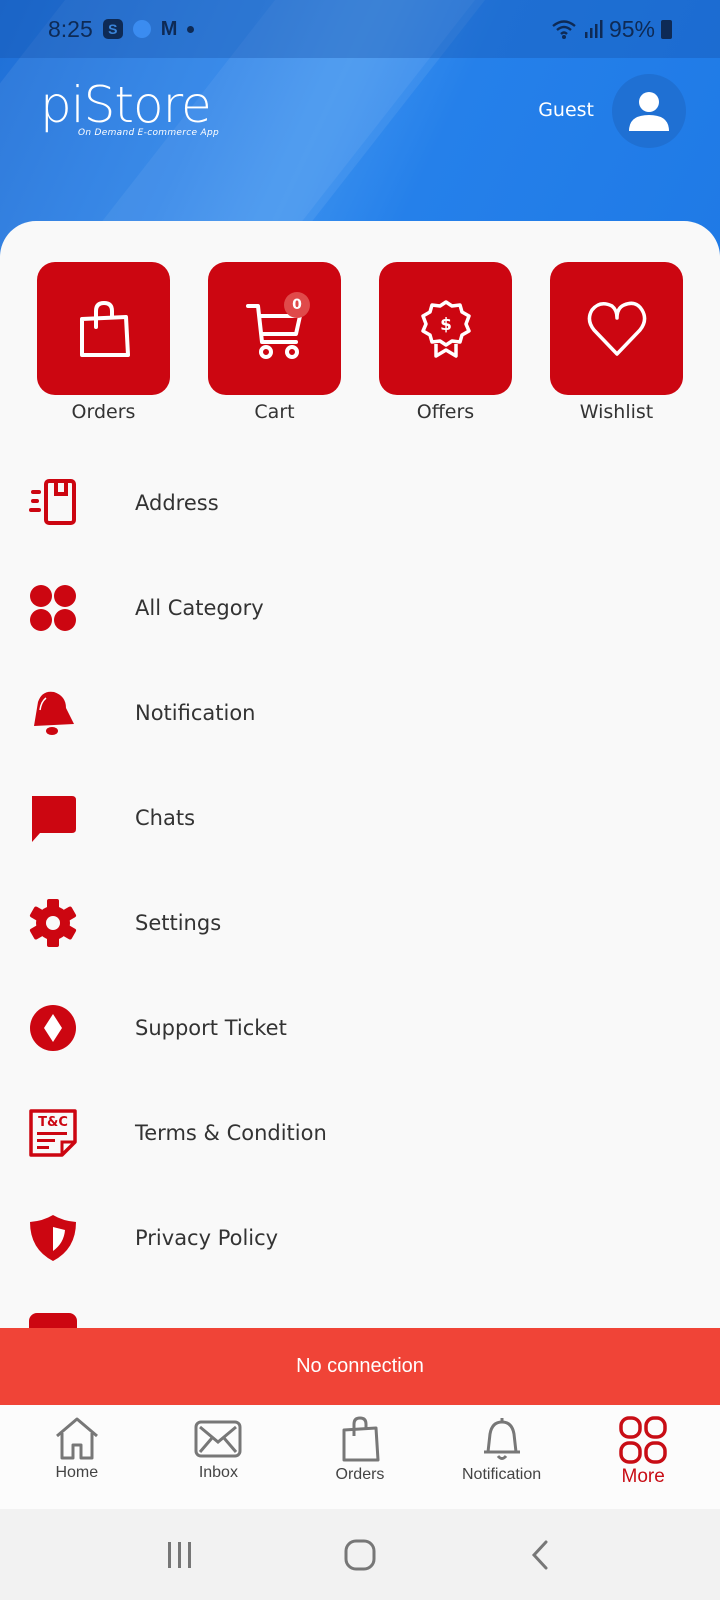  I want to click on nav-orders: Orders, so click(360, 1457).